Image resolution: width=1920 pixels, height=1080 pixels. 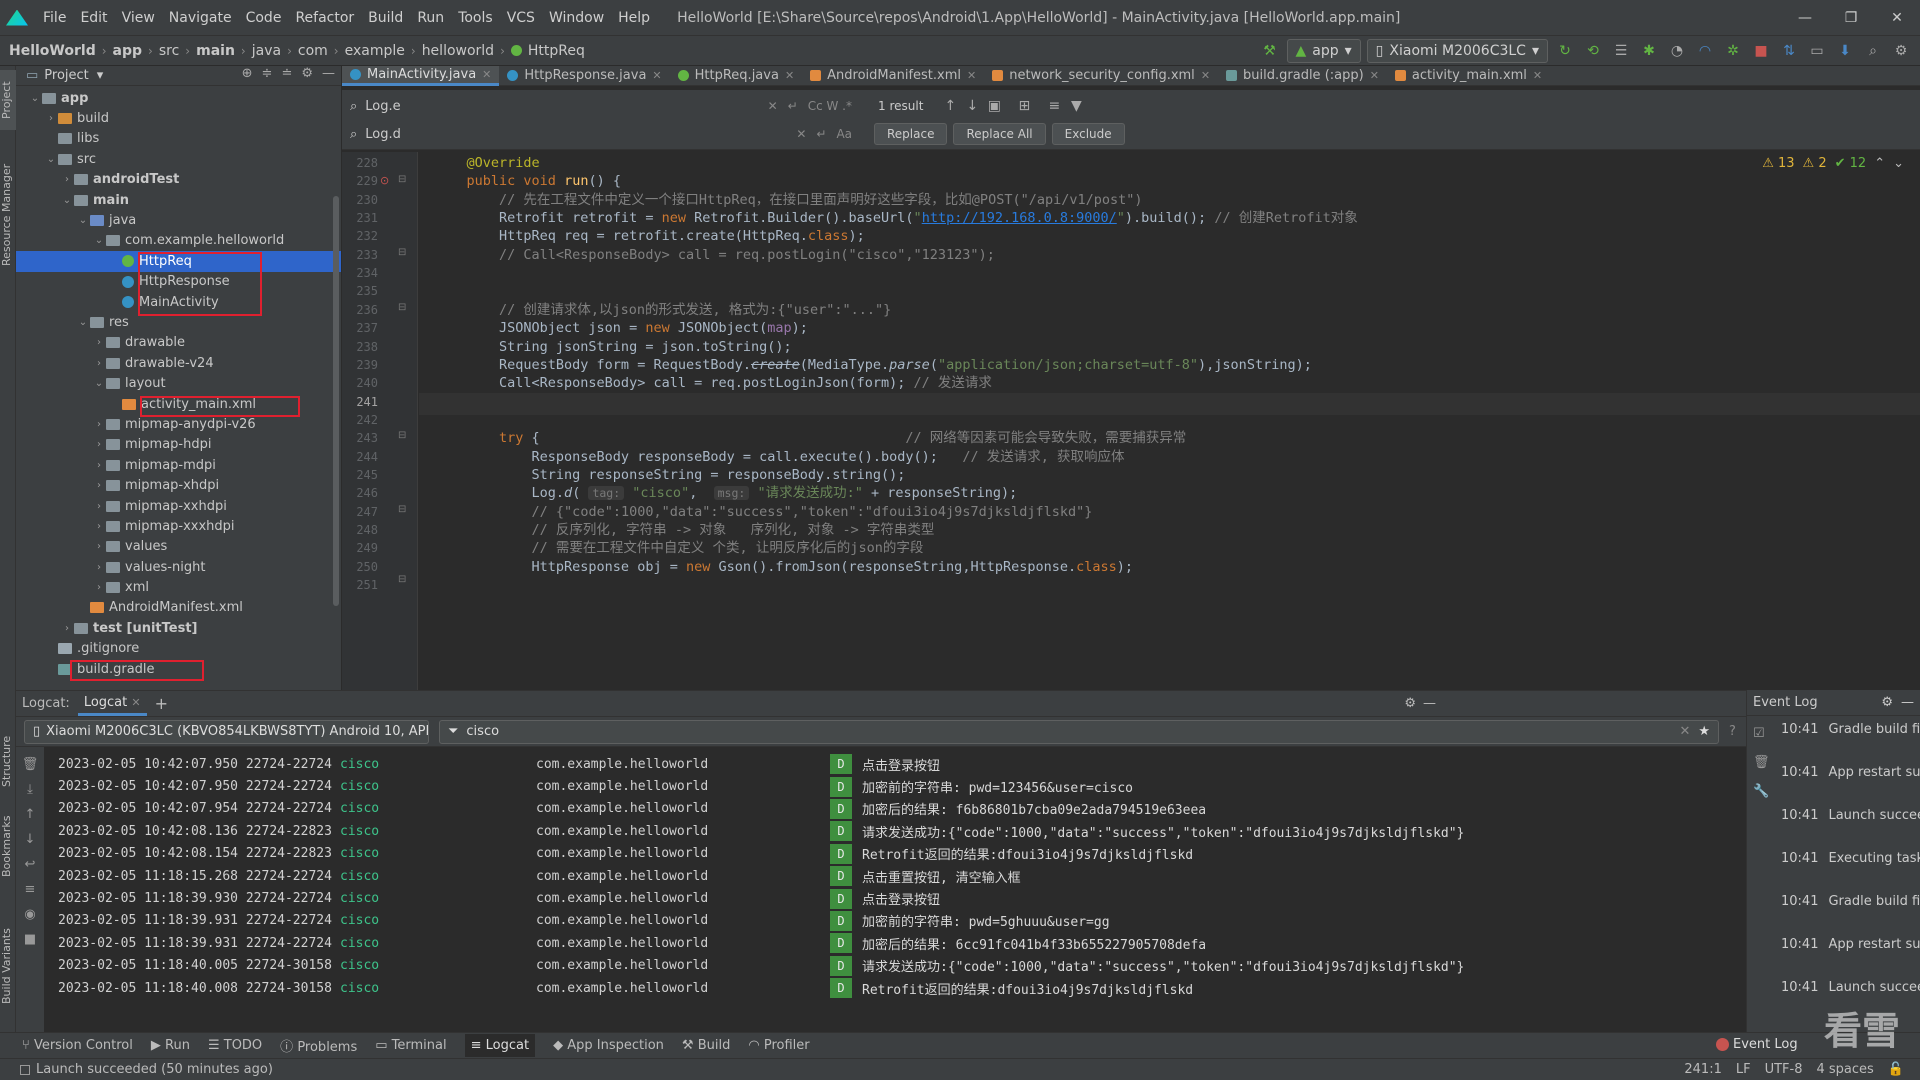 I want to click on tool-window-app-inspection: ◆ App Inspection, so click(x=608, y=1045).